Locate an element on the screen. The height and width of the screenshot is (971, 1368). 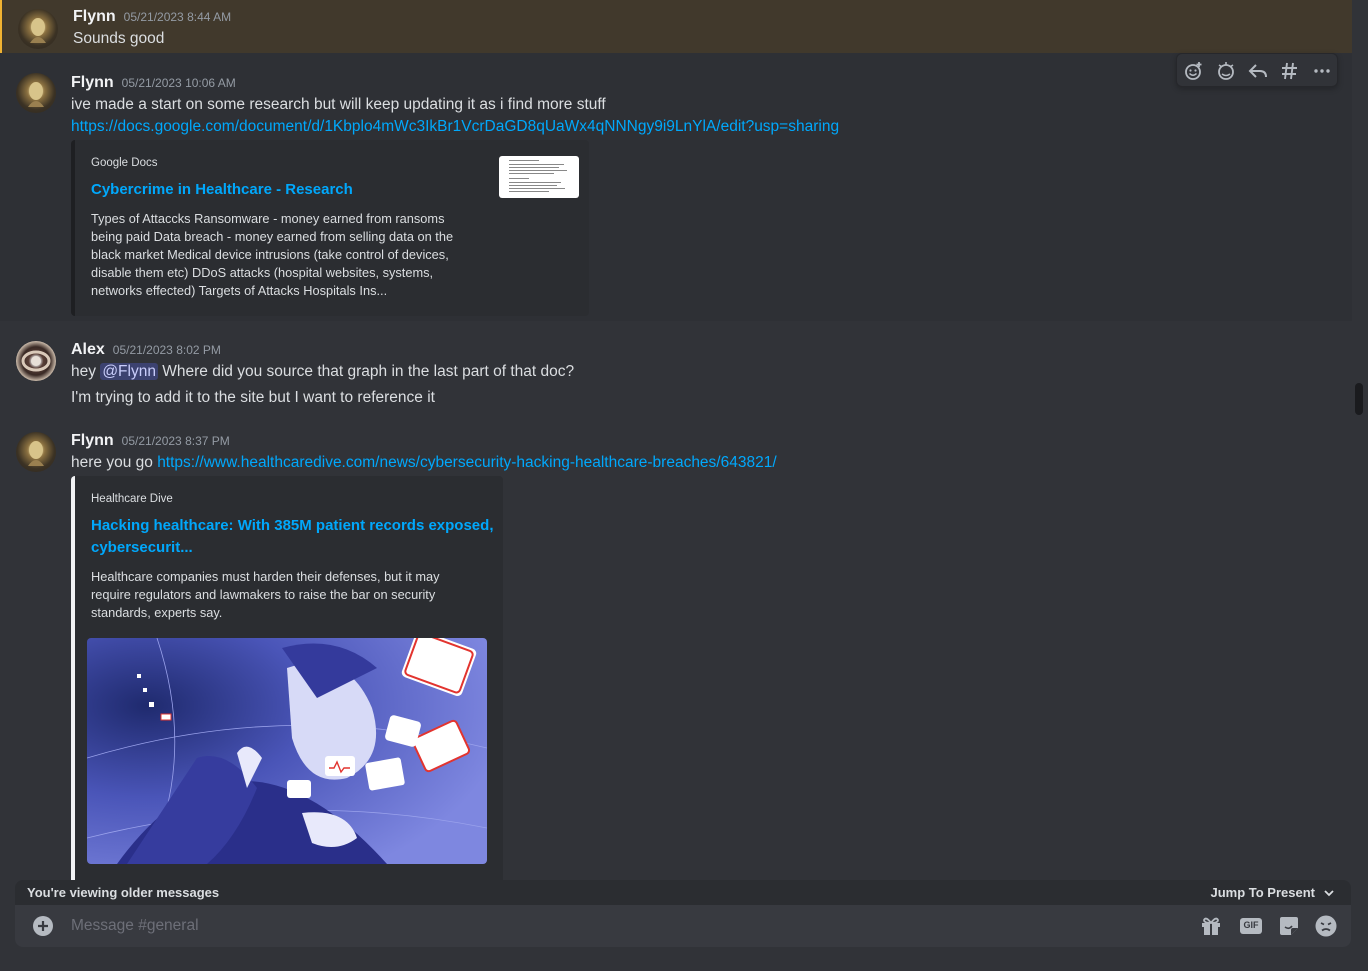
message-actions-toolbar is located at coordinates (1257, 70).